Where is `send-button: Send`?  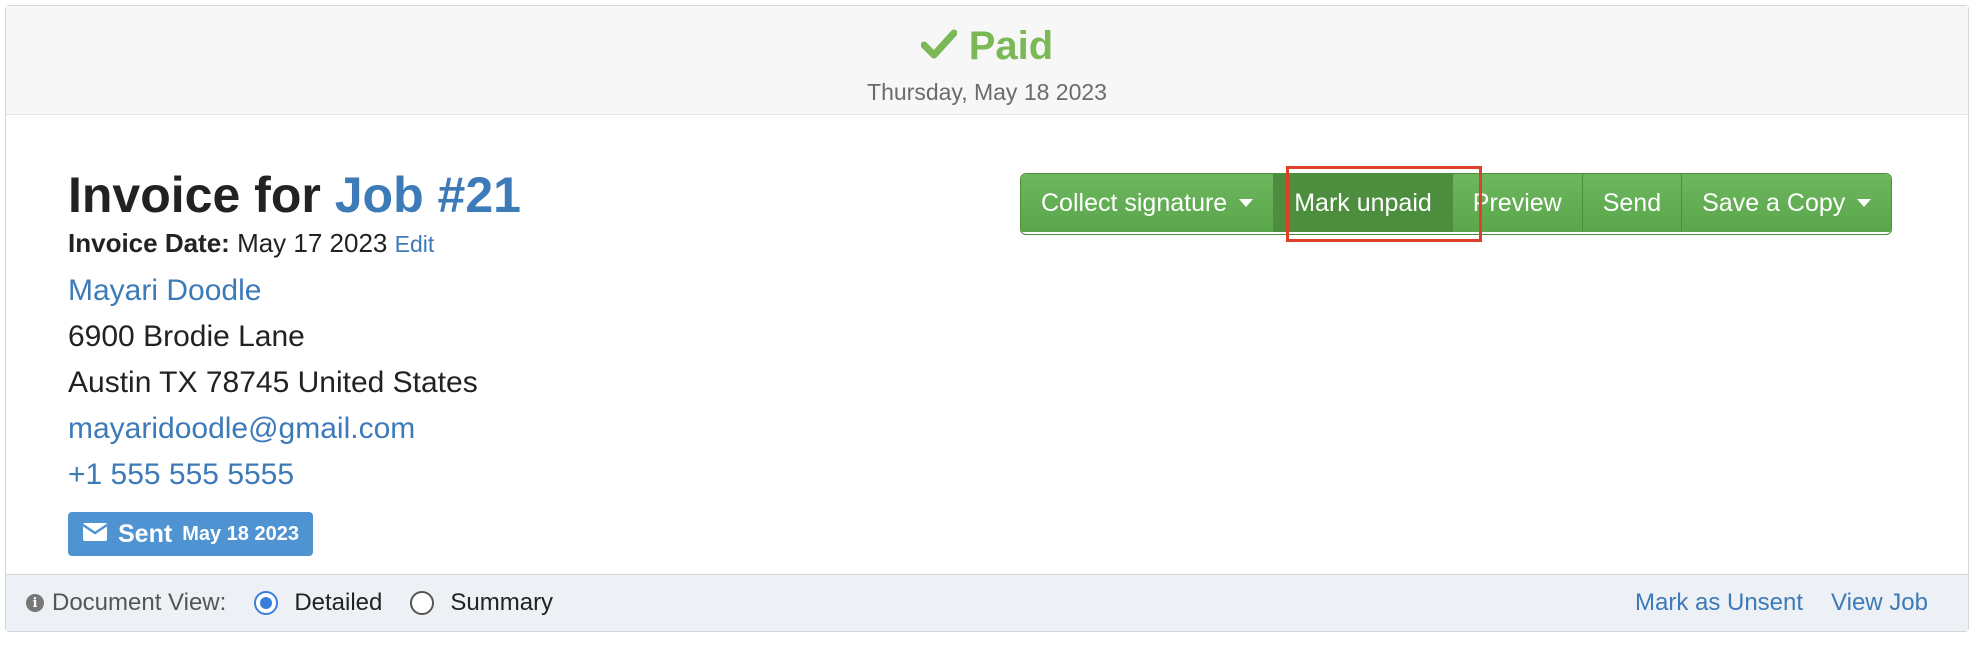 send-button: Send is located at coordinates (1632, 203).